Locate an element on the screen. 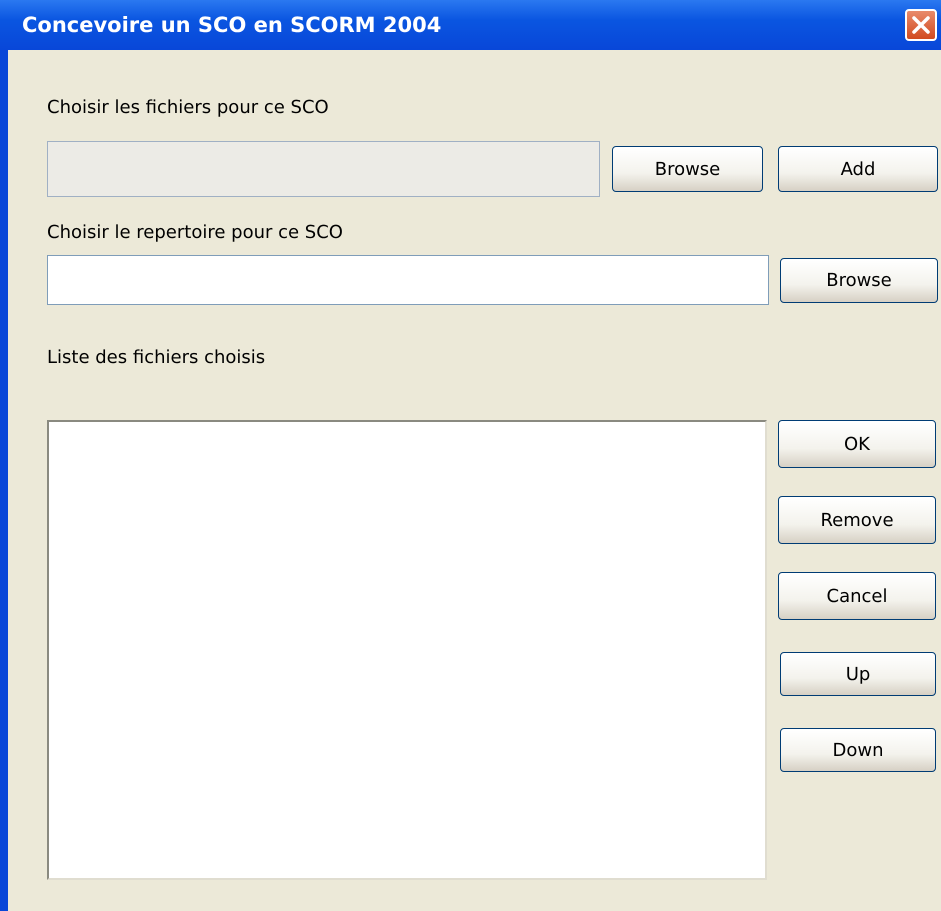 The height and width of the screenshot is (911, 941). dialog-button: Up is located at coordinates (858, 674).